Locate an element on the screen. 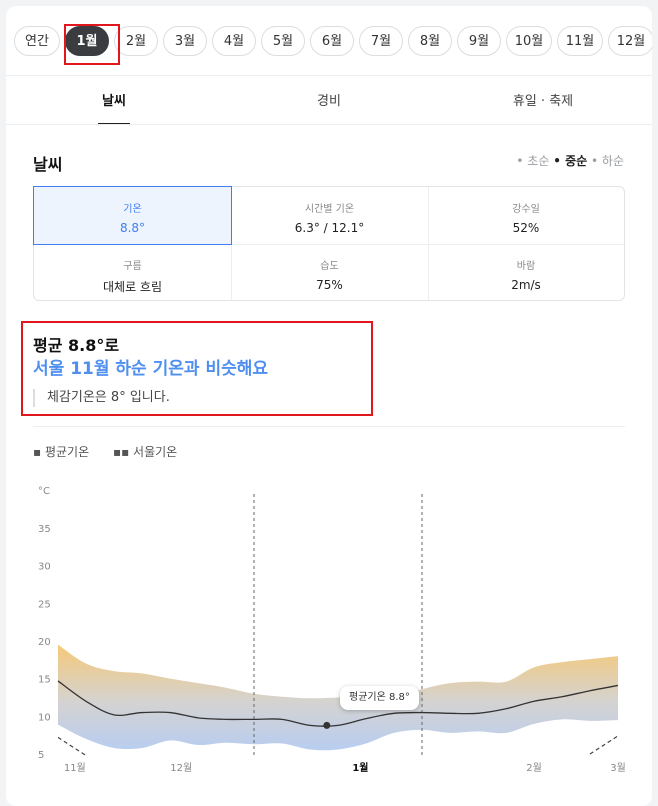 This screenshot has height=806, width=658. x-tick-label: 2월 is located at coordinates (534, 768).